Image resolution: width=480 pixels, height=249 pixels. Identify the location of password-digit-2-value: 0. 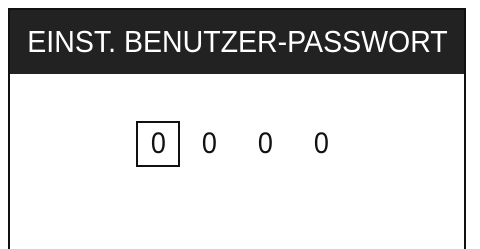
(209, 143).